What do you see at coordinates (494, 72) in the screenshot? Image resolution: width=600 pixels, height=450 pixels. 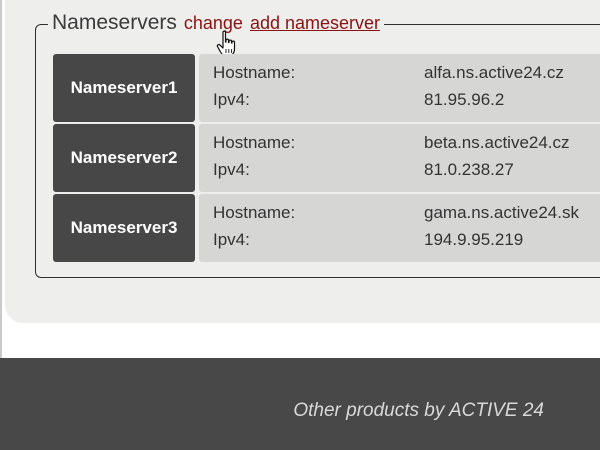 I see `hostname-value: alfa.ns.active24.cz` at bounding box center [494, 72].